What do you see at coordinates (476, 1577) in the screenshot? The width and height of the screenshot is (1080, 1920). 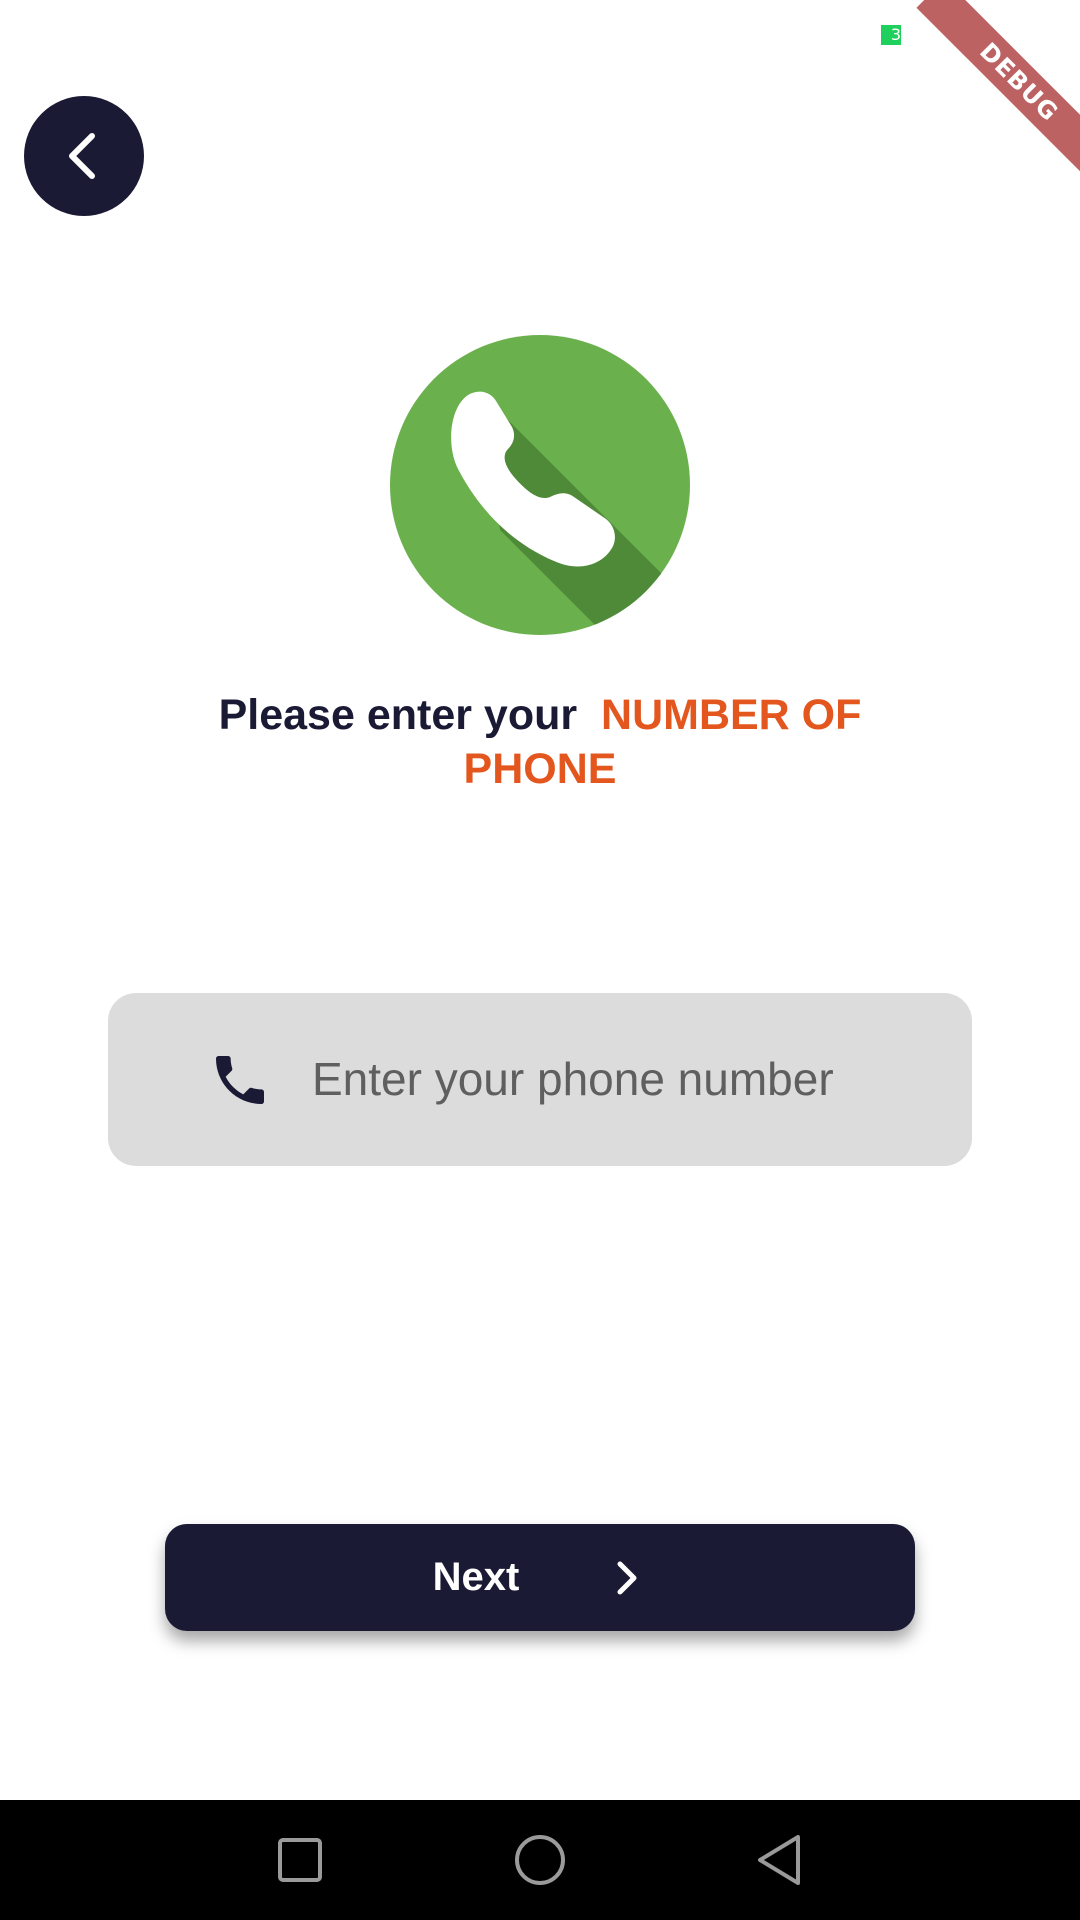 I see `next-button-label: Next` at bounding box center [476, 1577].